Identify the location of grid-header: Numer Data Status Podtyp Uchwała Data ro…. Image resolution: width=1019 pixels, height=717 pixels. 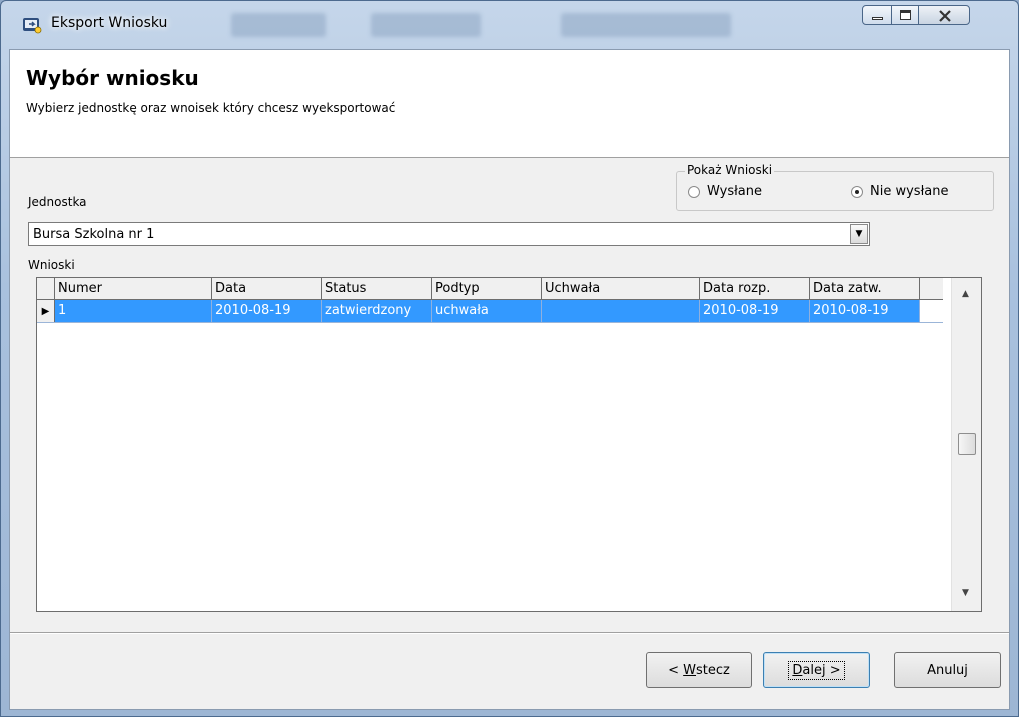
(490, 289).